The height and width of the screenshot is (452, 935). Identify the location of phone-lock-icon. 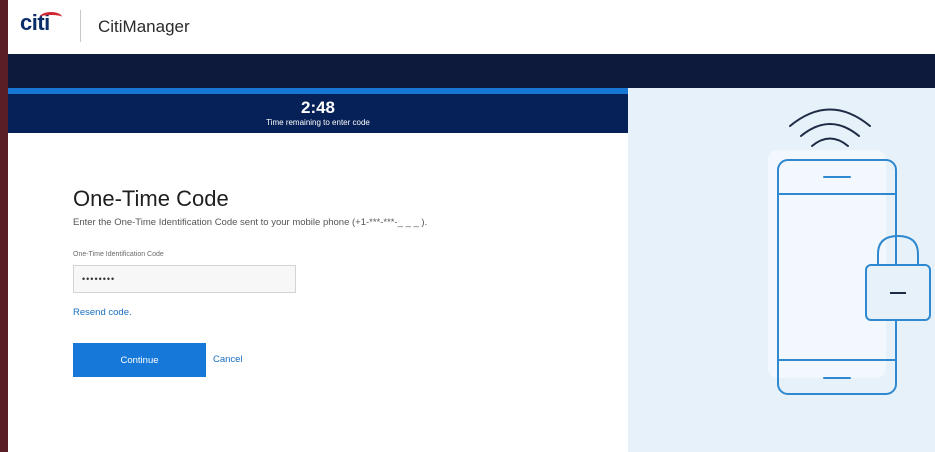
(849, 251).